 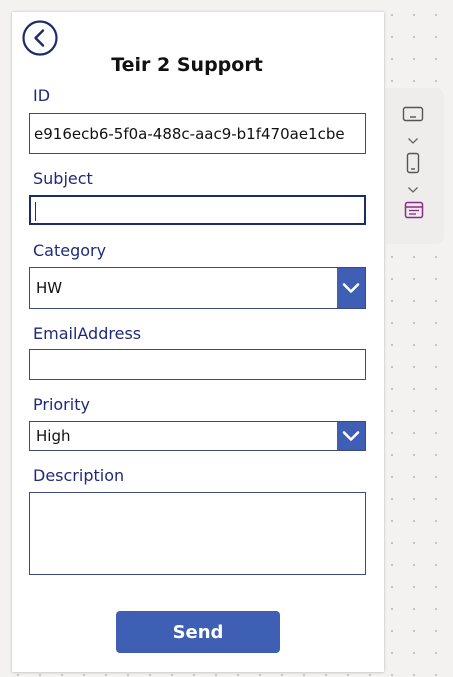 What do you see at coordinates (187, 65) in the screenshot?
I see `form-title: Teir 2 Support` at bounding box center [187, 65].